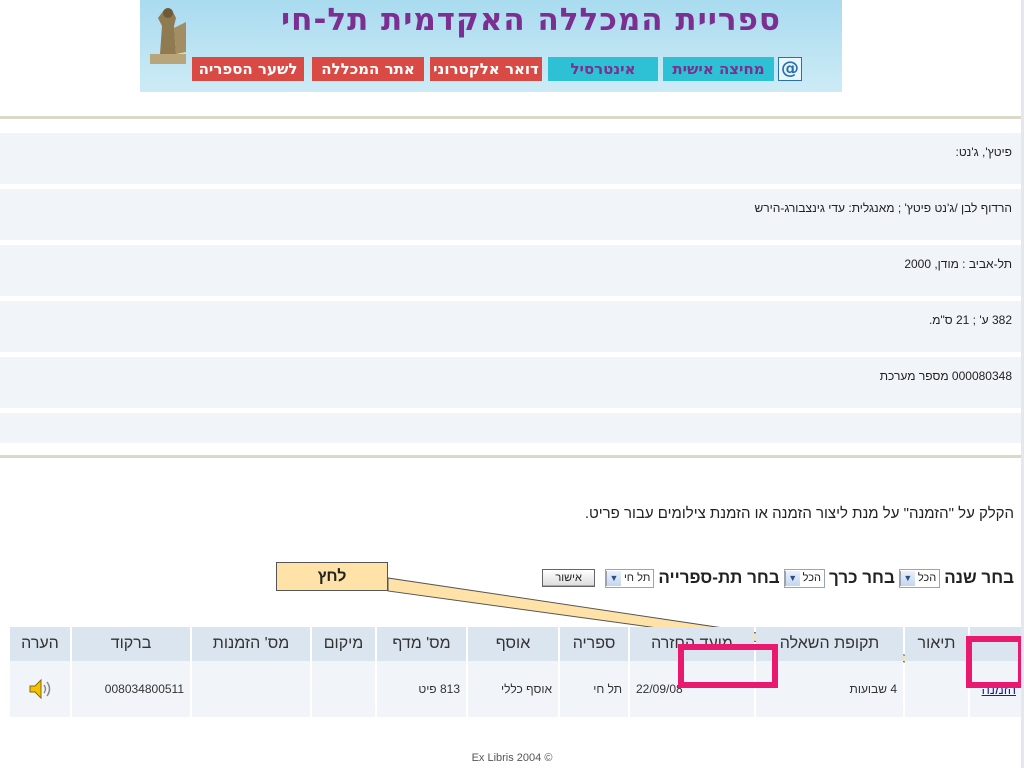 Image resolution: width=1024 pixels, height=768 pixels. What do you see at coordinates (513, 644) in the screenshot?
I see `table-header: אוסף` at bounding box center [513, 644].